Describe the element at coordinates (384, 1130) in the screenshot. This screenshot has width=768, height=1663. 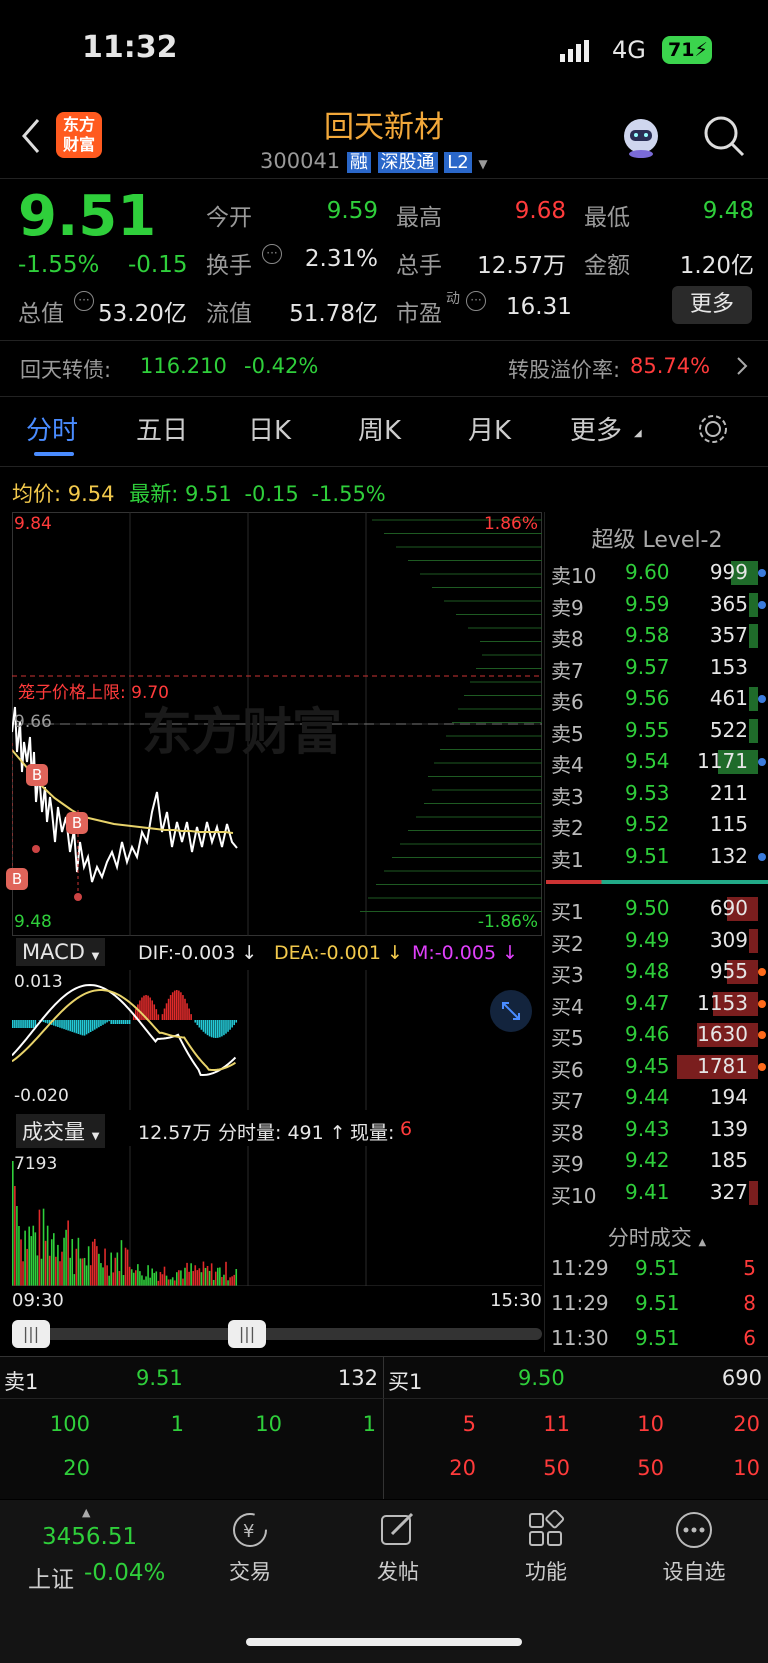
I see `bid-row: 买8 9.43 139` at that location.